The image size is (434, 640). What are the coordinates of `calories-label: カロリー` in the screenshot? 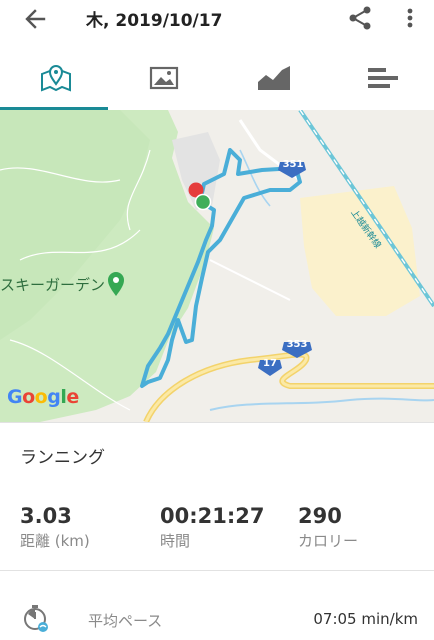 It's located at (328, 541).